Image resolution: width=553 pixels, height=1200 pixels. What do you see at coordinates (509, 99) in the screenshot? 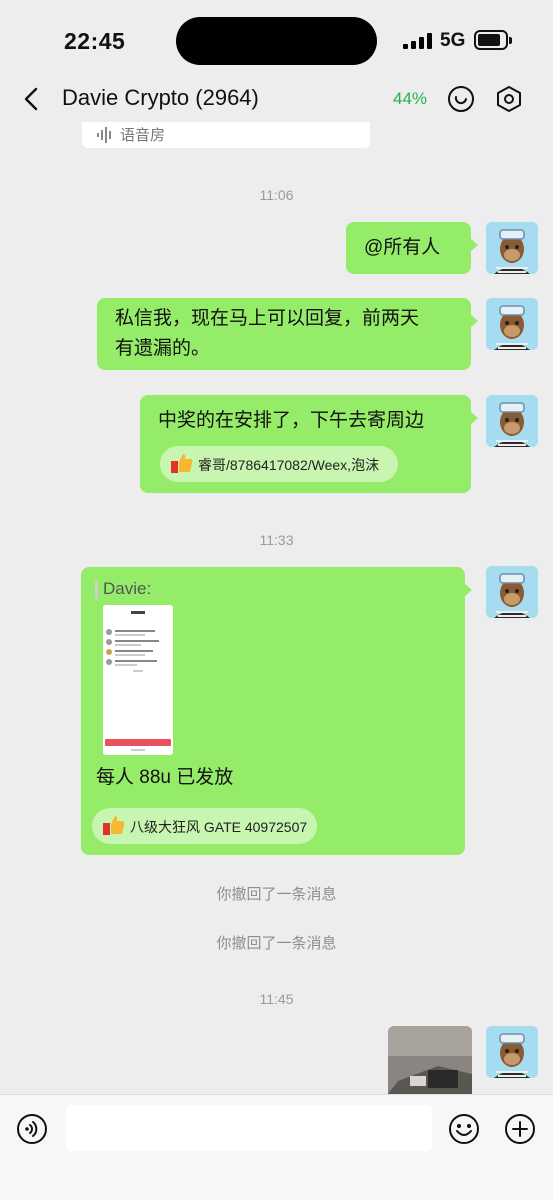
I see `settings-hex-icon` at bounding box center [509, 99].